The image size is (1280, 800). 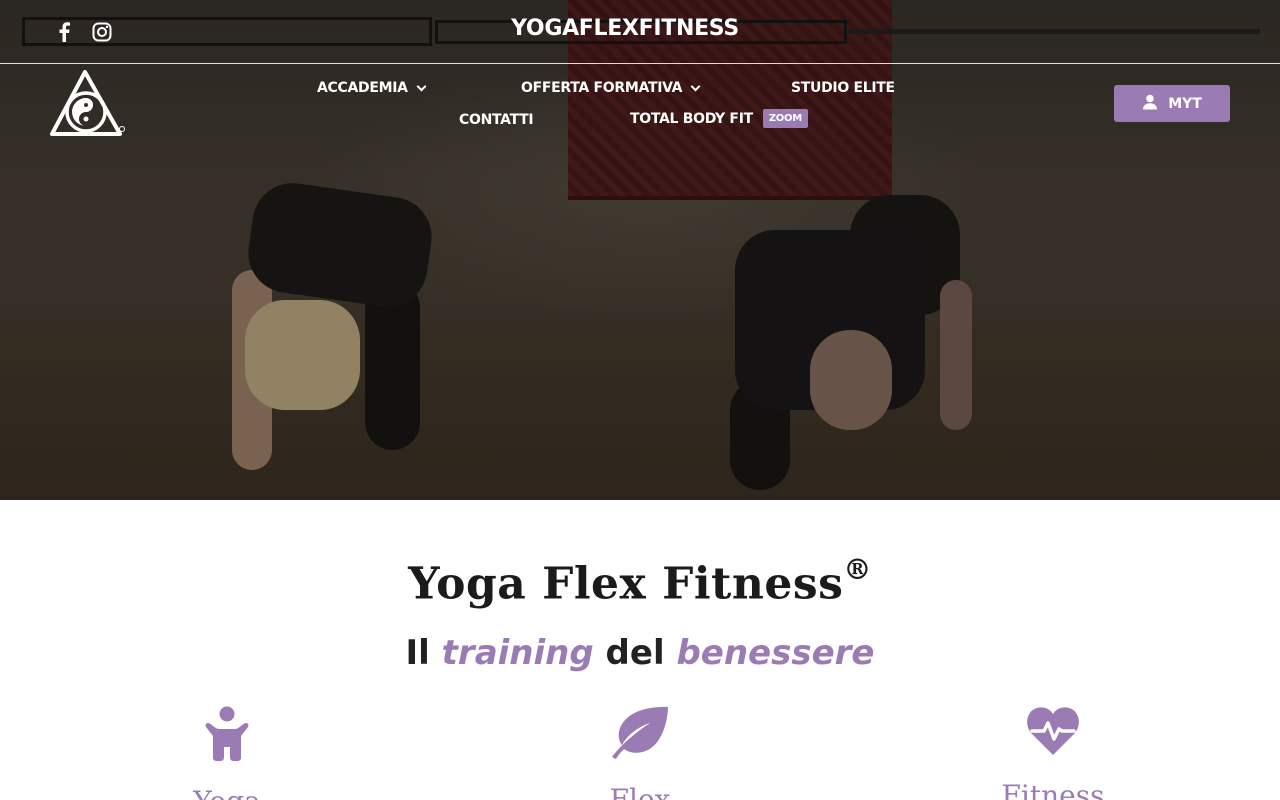 I want to click on nav-item-contatti: CONTATTI, so click(x=496, y=120).